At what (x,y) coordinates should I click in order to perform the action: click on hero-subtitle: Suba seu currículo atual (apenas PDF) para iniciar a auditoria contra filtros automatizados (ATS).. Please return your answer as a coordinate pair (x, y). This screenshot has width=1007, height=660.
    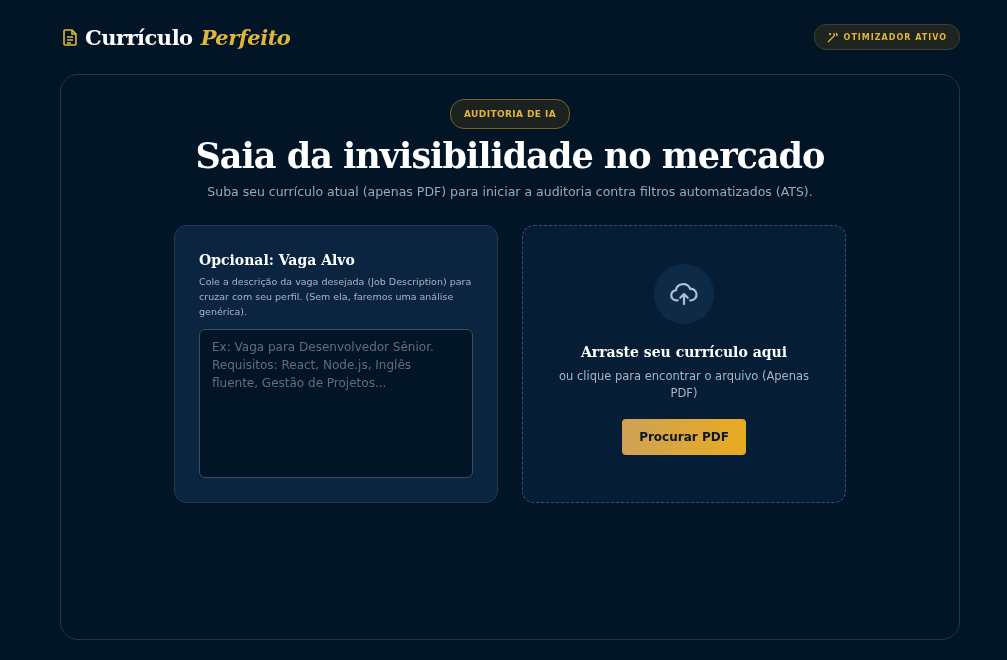
    Looking at the image, I should click on (510, 191).